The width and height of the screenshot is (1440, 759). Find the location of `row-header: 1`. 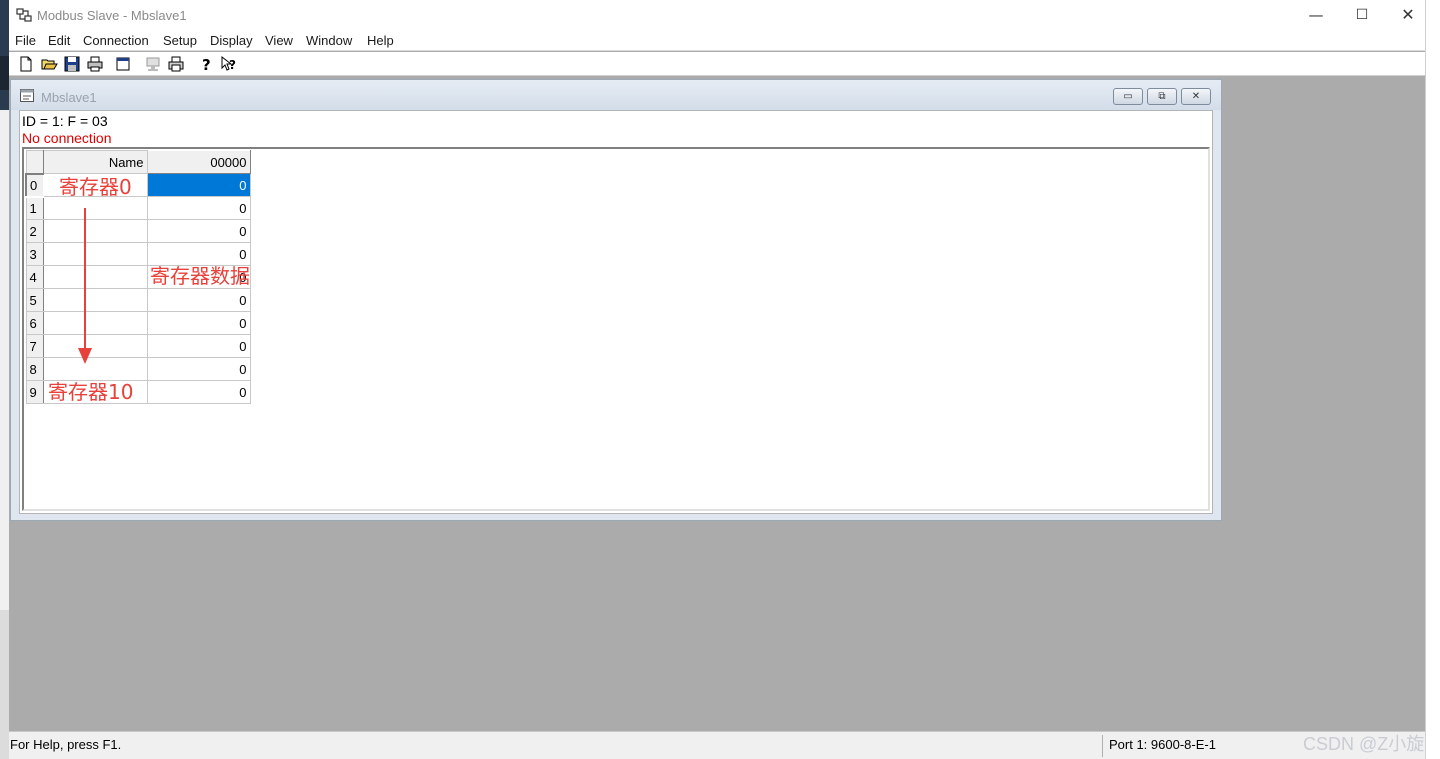

row-header: 1 is located at coordinates (34, 208).